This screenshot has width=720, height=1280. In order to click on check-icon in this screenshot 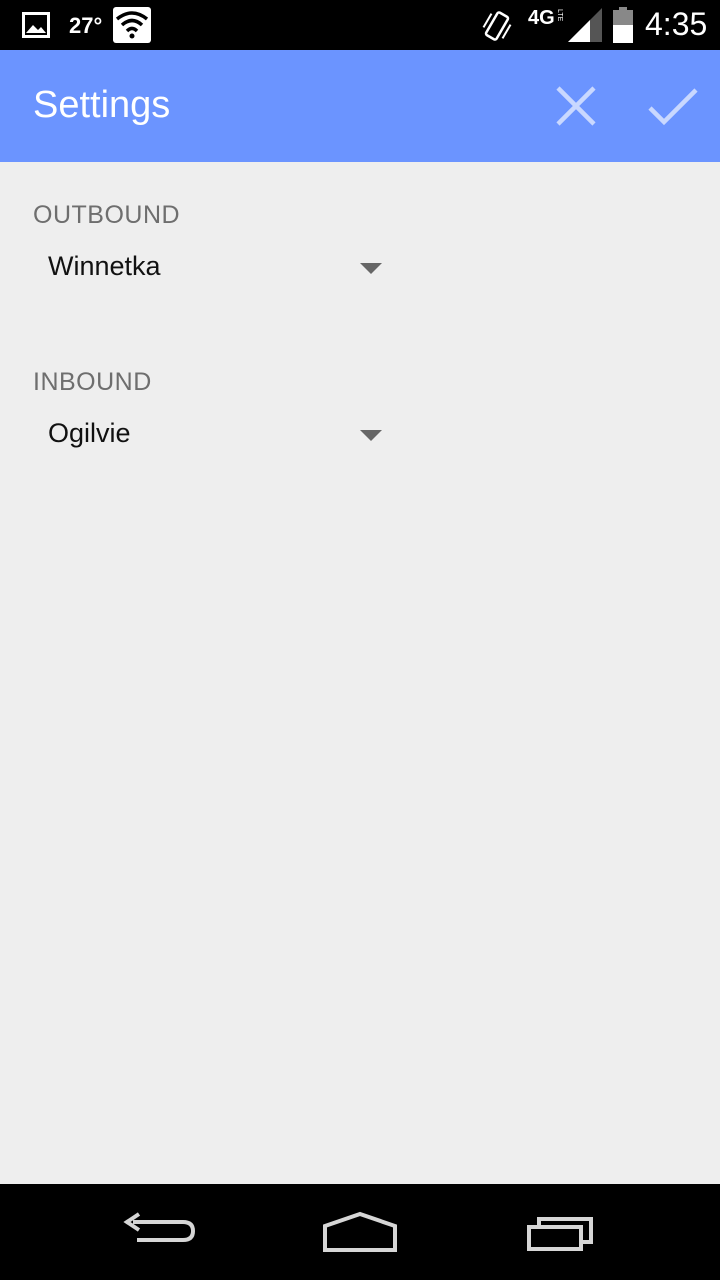, I will do `click(673, 107)`.